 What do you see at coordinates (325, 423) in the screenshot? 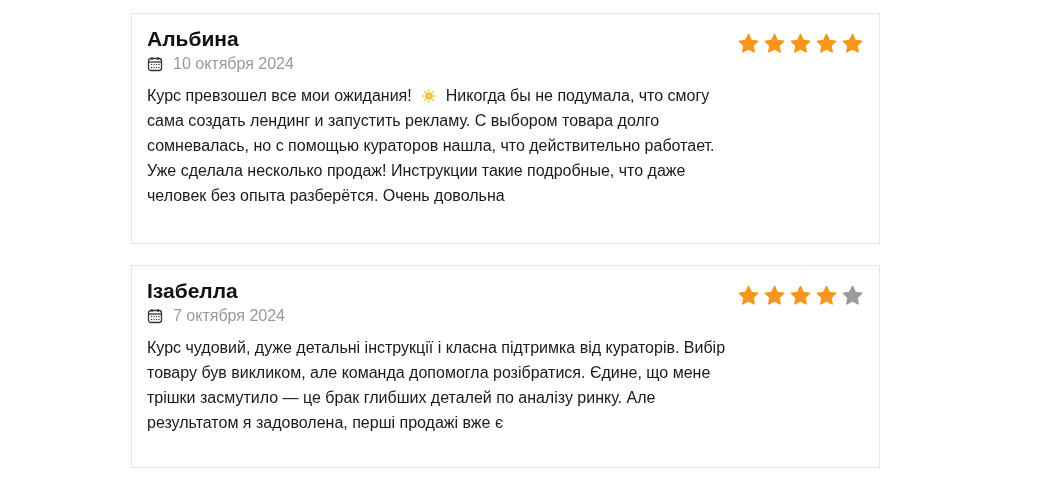
I see `review-text: результатом я задоволена, перші продажі вже є` at bounding box center [325, 423].